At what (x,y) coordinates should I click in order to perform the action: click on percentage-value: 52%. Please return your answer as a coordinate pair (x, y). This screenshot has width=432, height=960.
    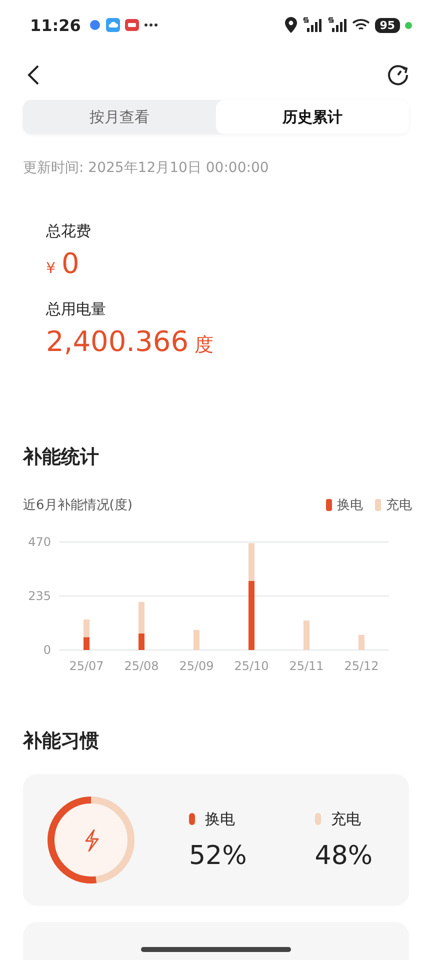
    Looking at the image, I should click on (218, 855).